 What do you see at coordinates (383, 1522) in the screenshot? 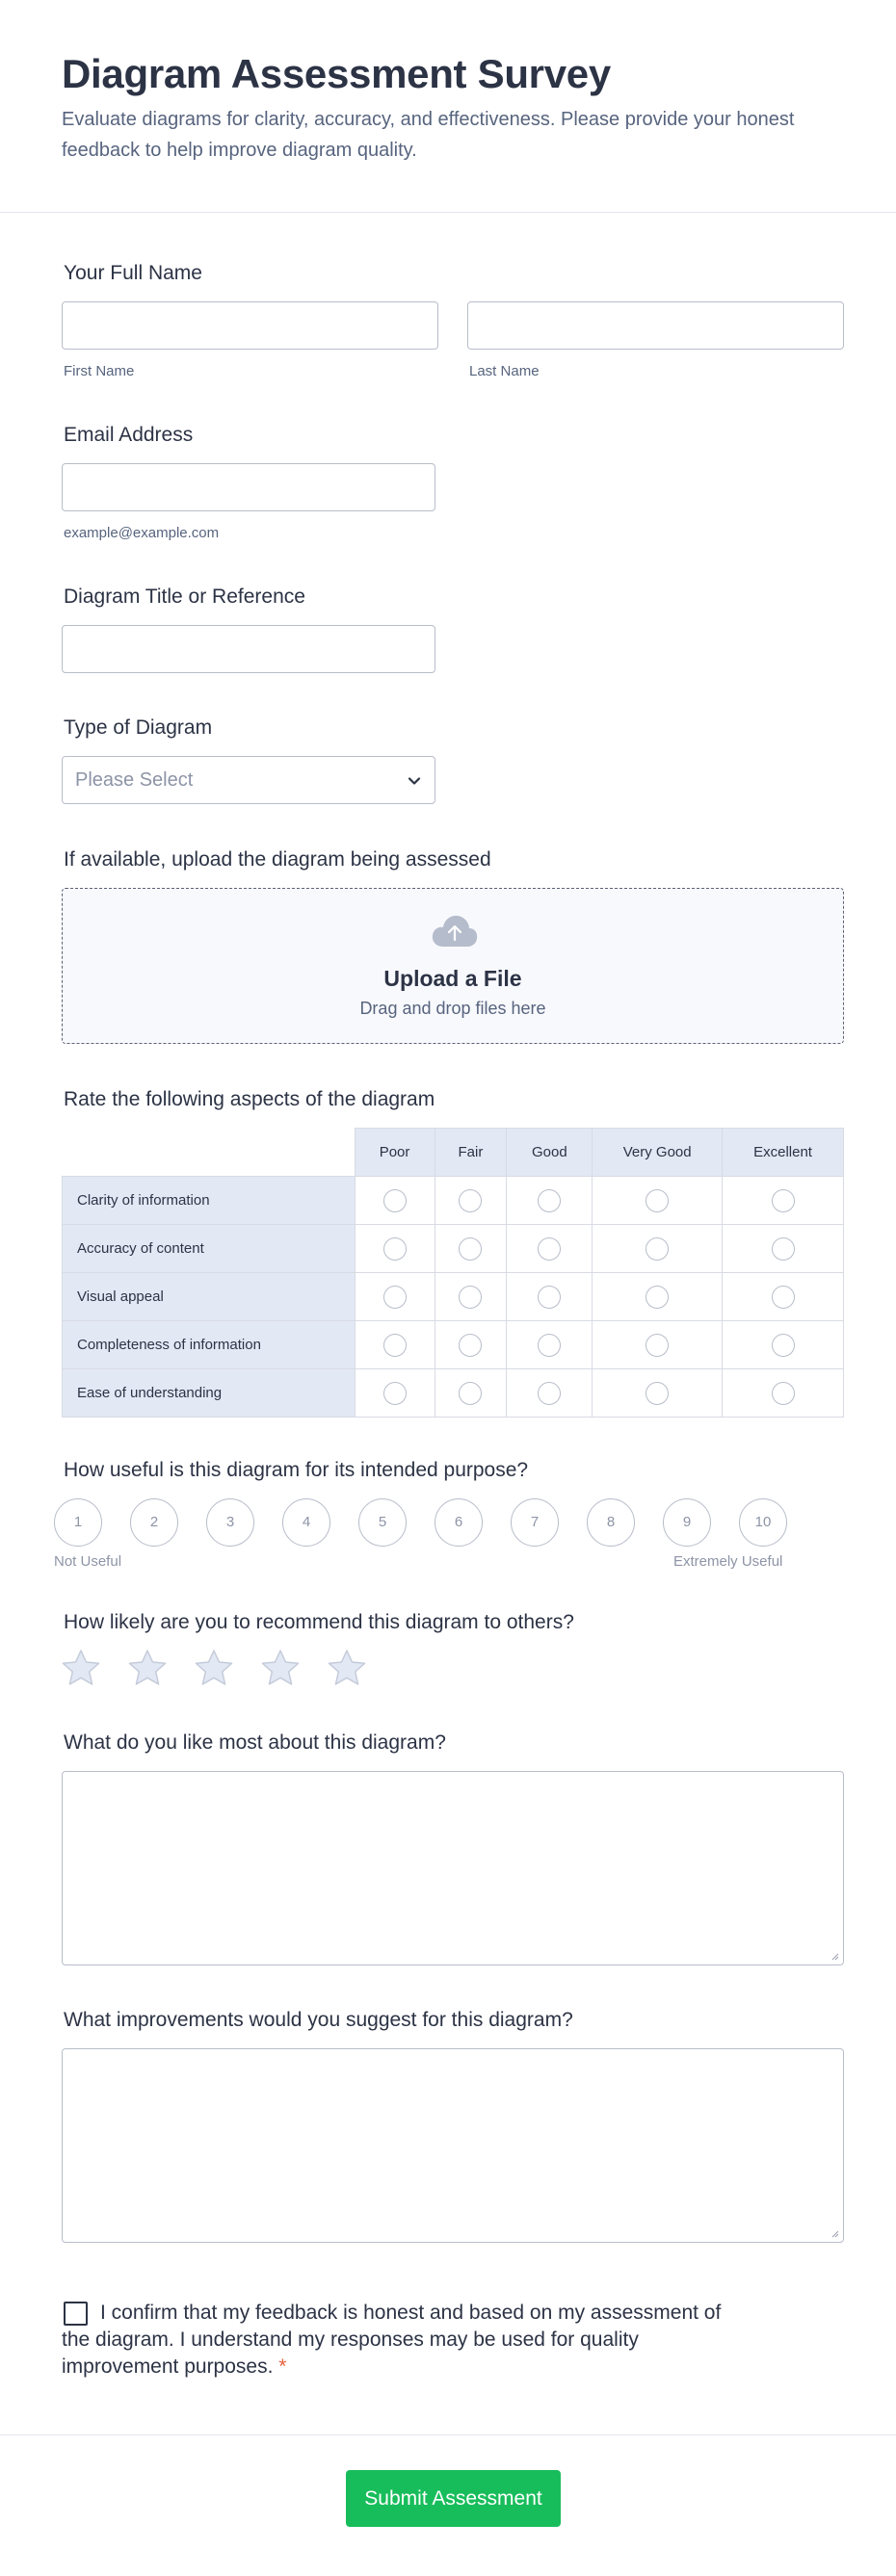
I see `scale-option-5: 5` at bounding box center [383, 1522].